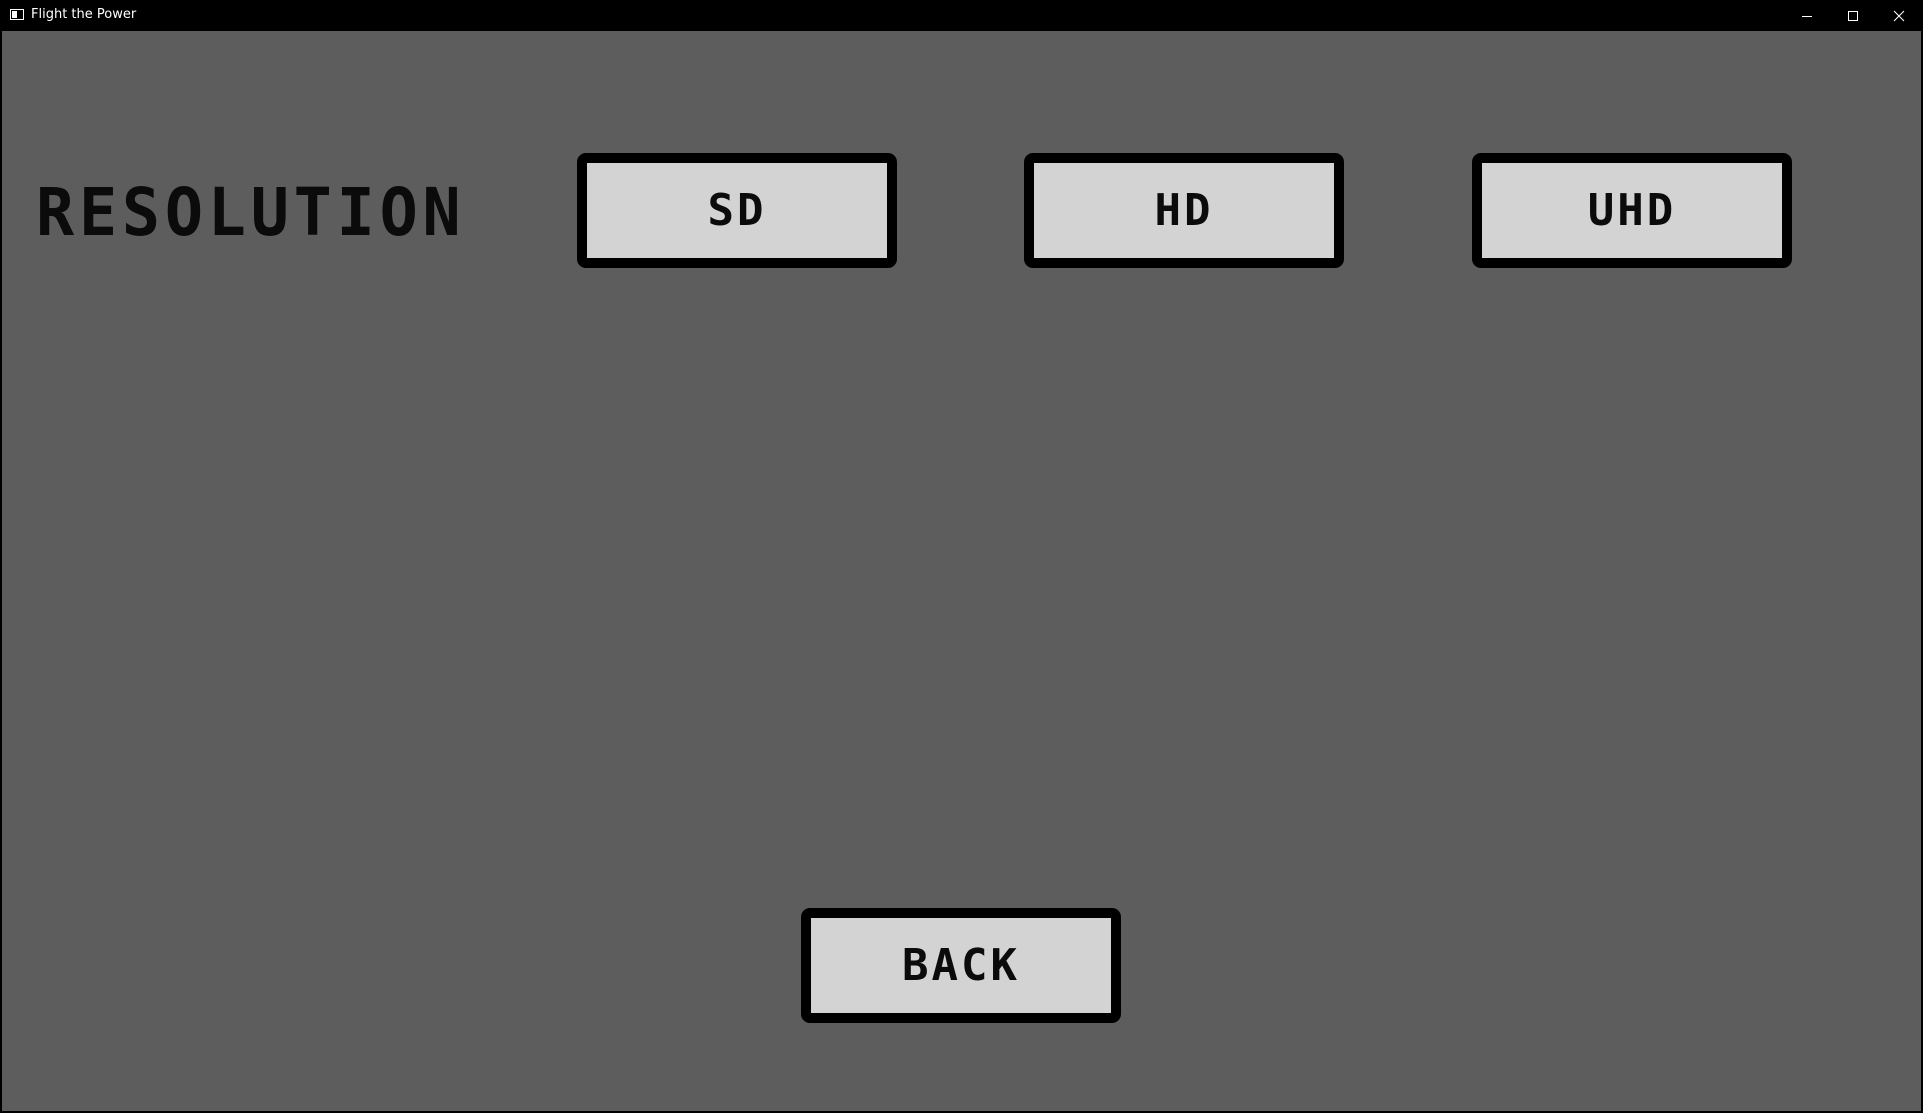 The width and height of the screenshot is (1923, 1113). I want to click on maximize-icon, so click(1853, 15).